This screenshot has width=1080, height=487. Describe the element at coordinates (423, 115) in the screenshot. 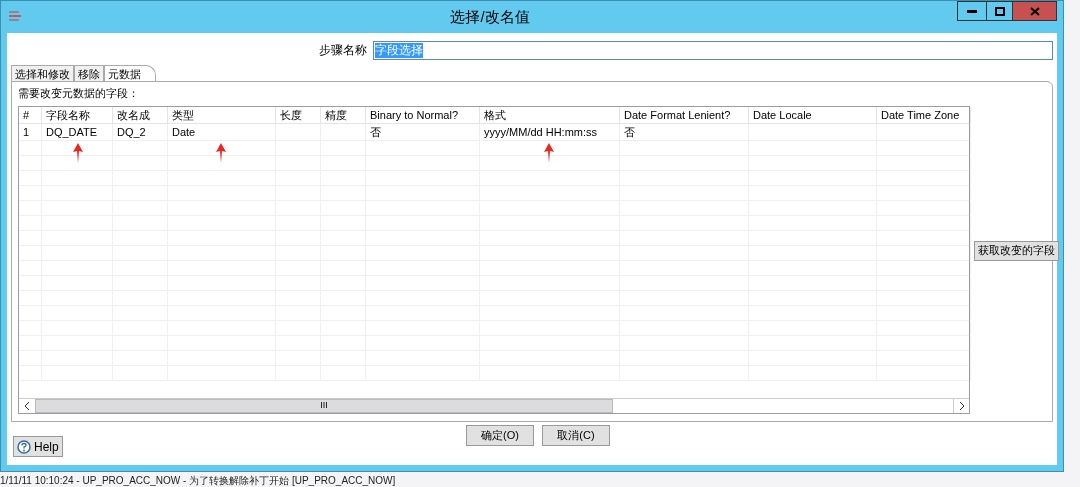

I see `column-header: Binary to Normal?` at that location.